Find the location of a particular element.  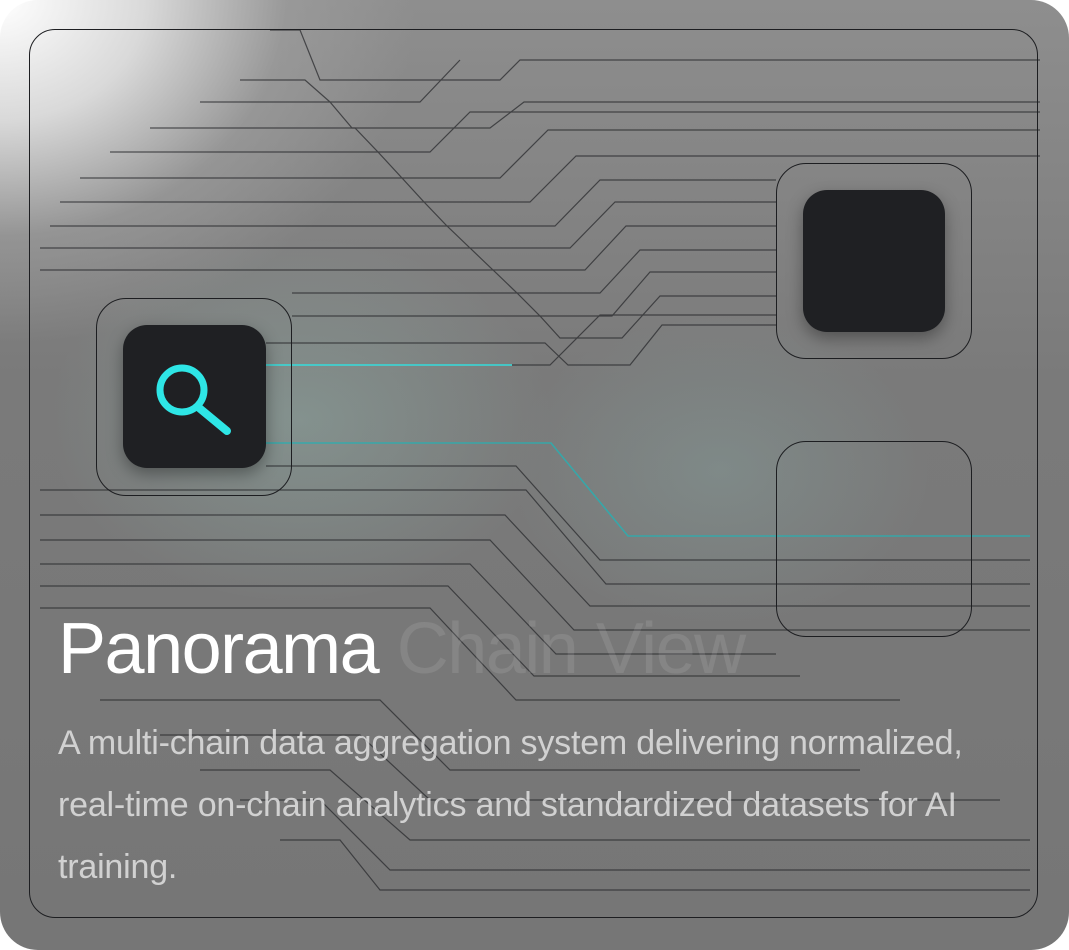

search-chip is located at coordinates (194, 396).